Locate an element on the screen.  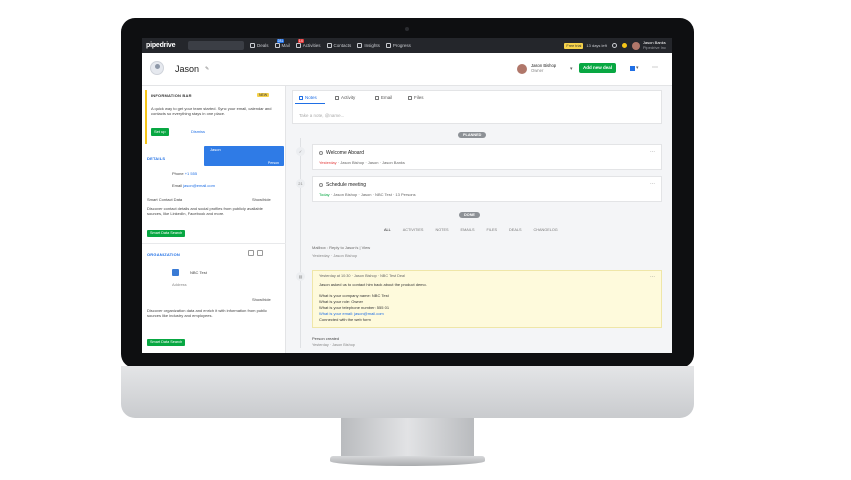
nav-deals: Deals is located at coordinates (259, 45).